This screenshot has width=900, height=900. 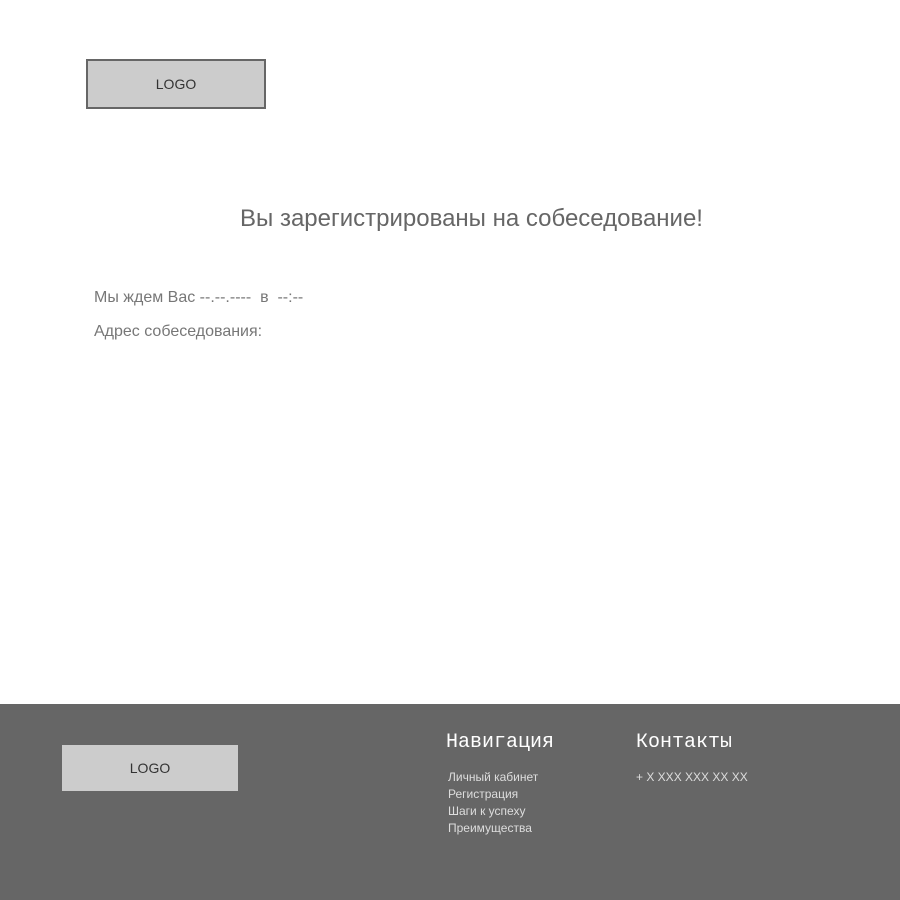 I want to click on contact-phone: + X XXX XXX XX XX, so click(x=692, y=777).